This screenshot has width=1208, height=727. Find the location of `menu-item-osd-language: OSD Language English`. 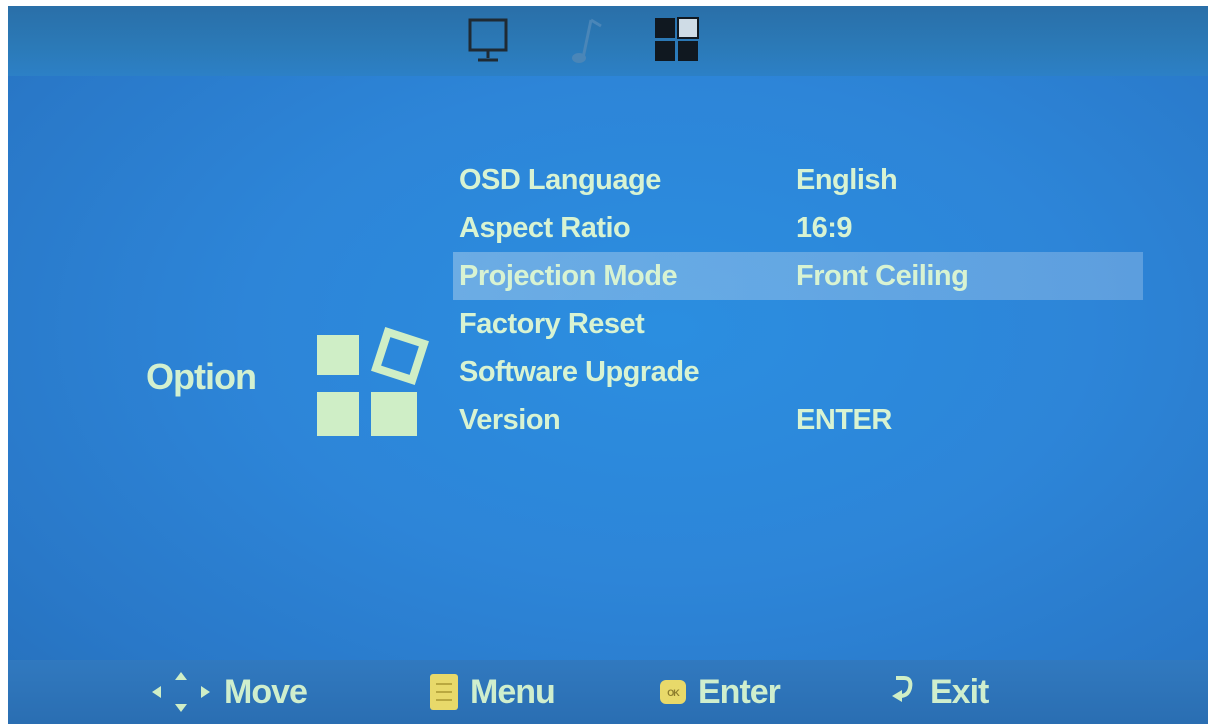

menu-item-osd-language: OSD Language English is located at coordinates (798, 180).